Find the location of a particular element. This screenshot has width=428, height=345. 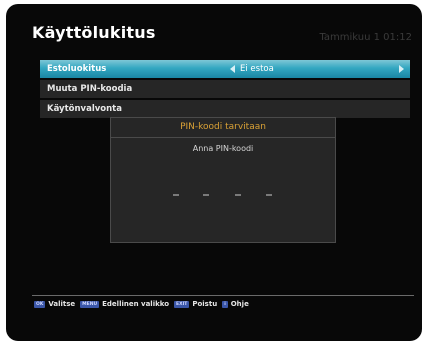

info-key-icon: i is located at coordinates (225, 304).